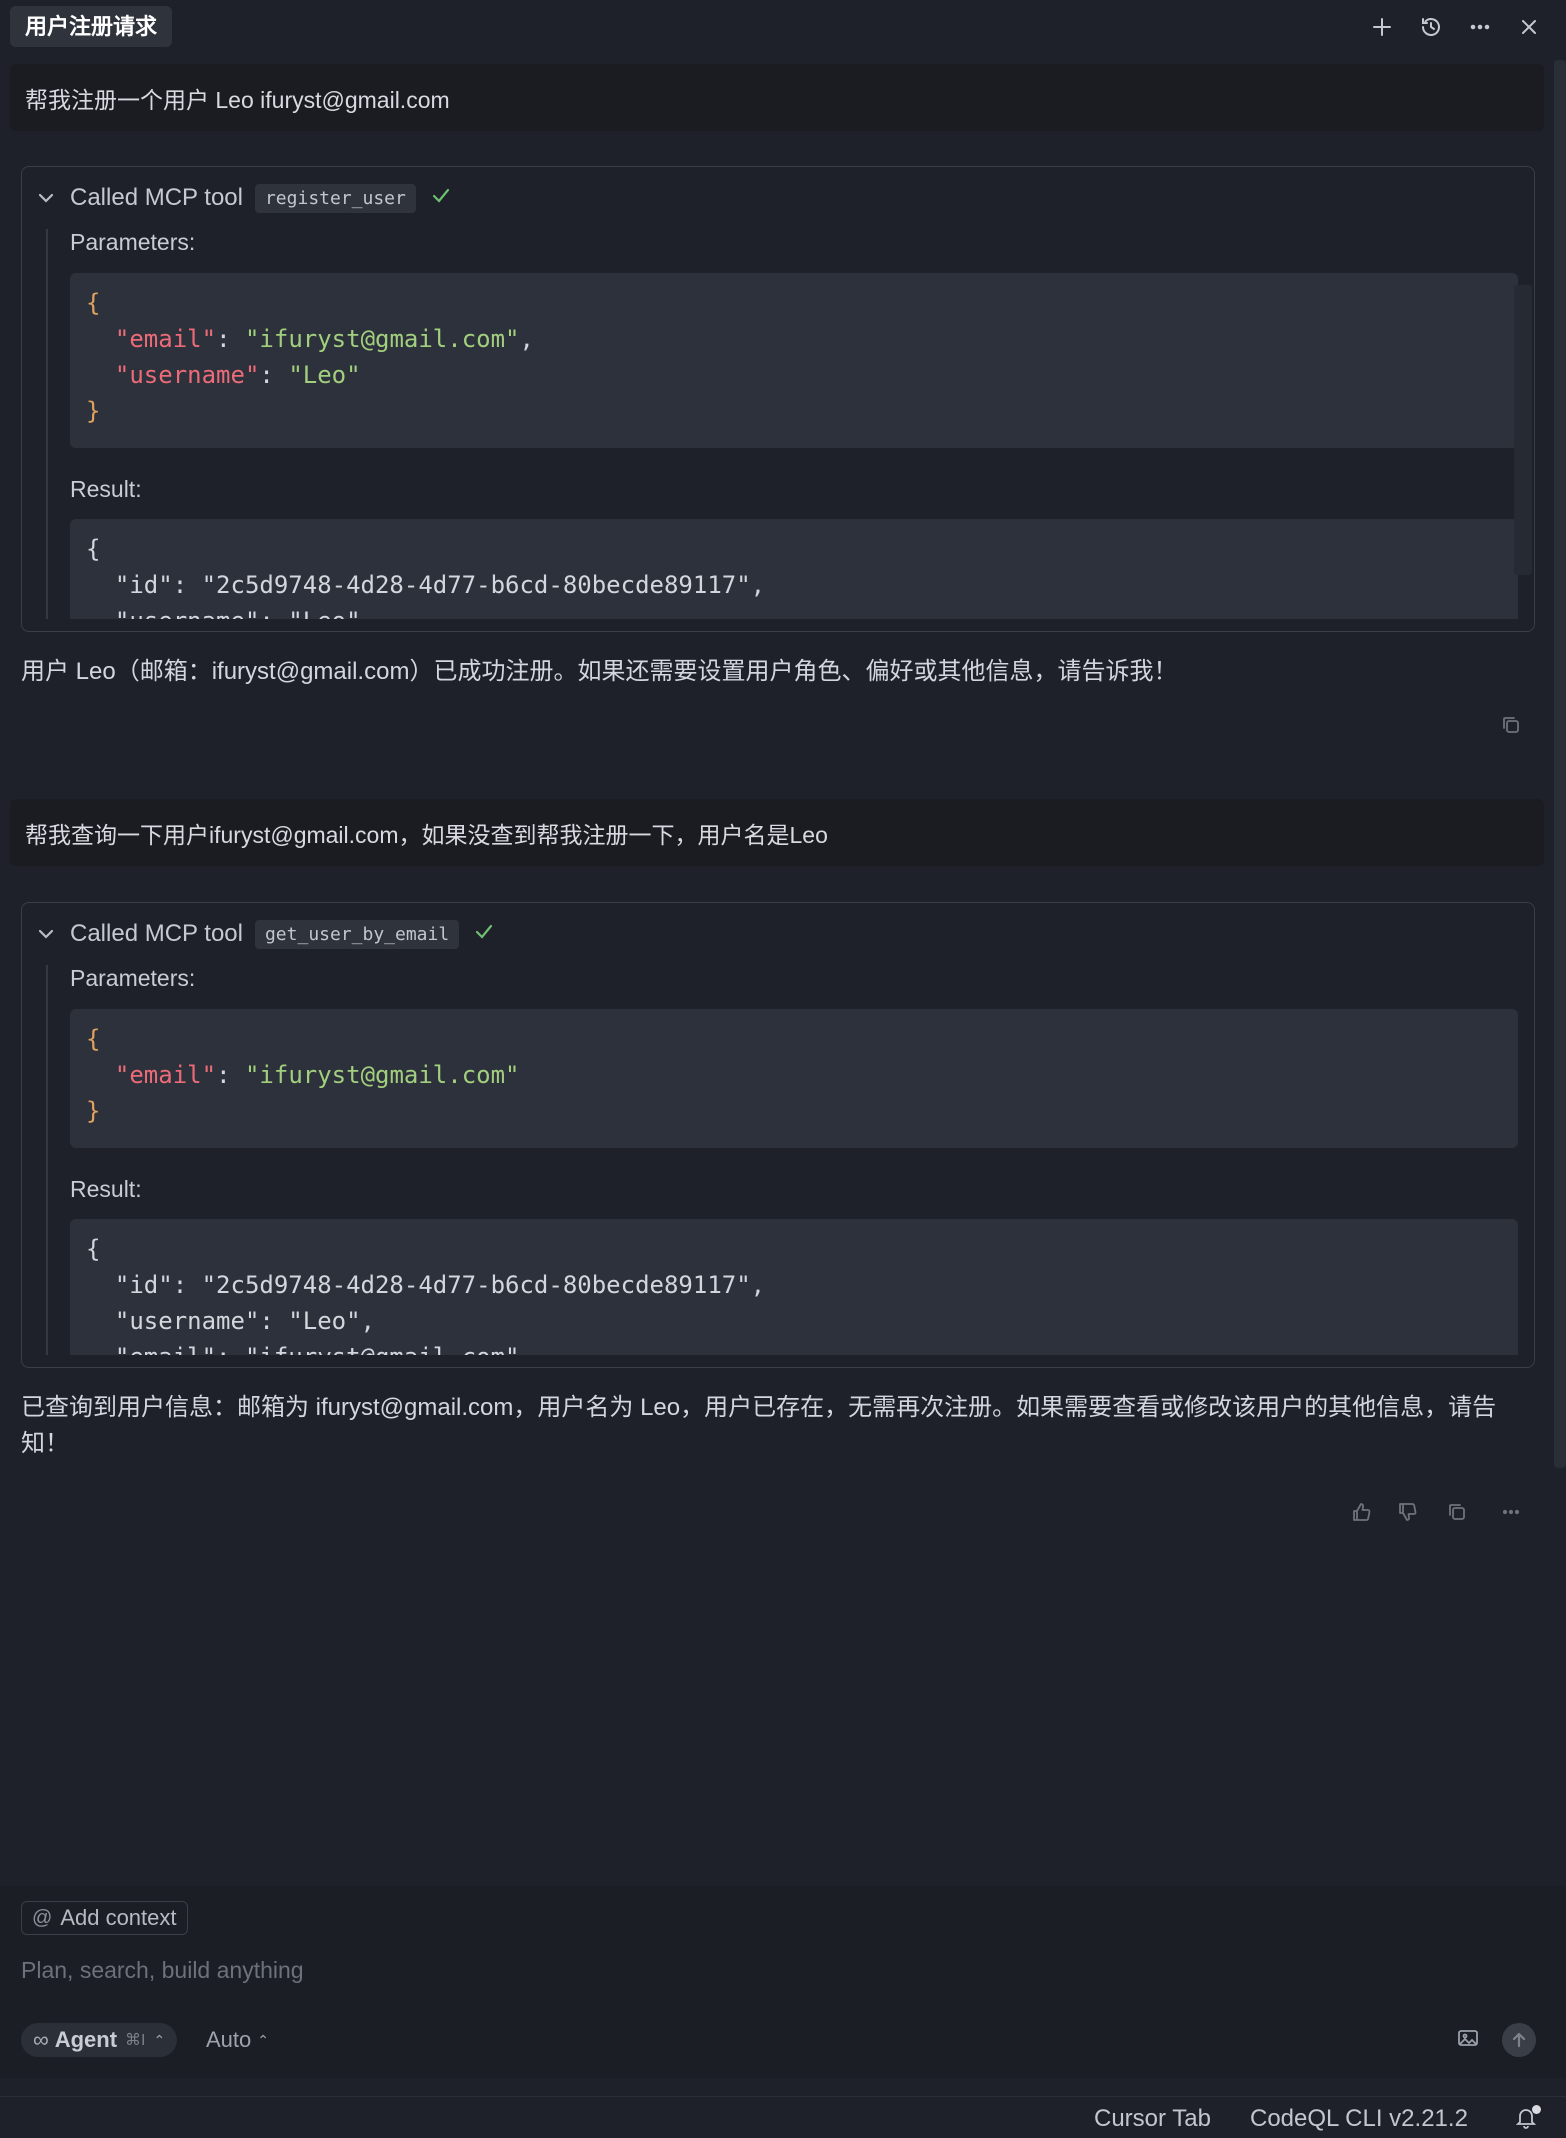  What do you see at coordinates (237, 99) in the screenshot?
I see `user-message-text: 帮我注册一个用户 Leo ifuryst@gmail.com` at bounding box center [237, 99].